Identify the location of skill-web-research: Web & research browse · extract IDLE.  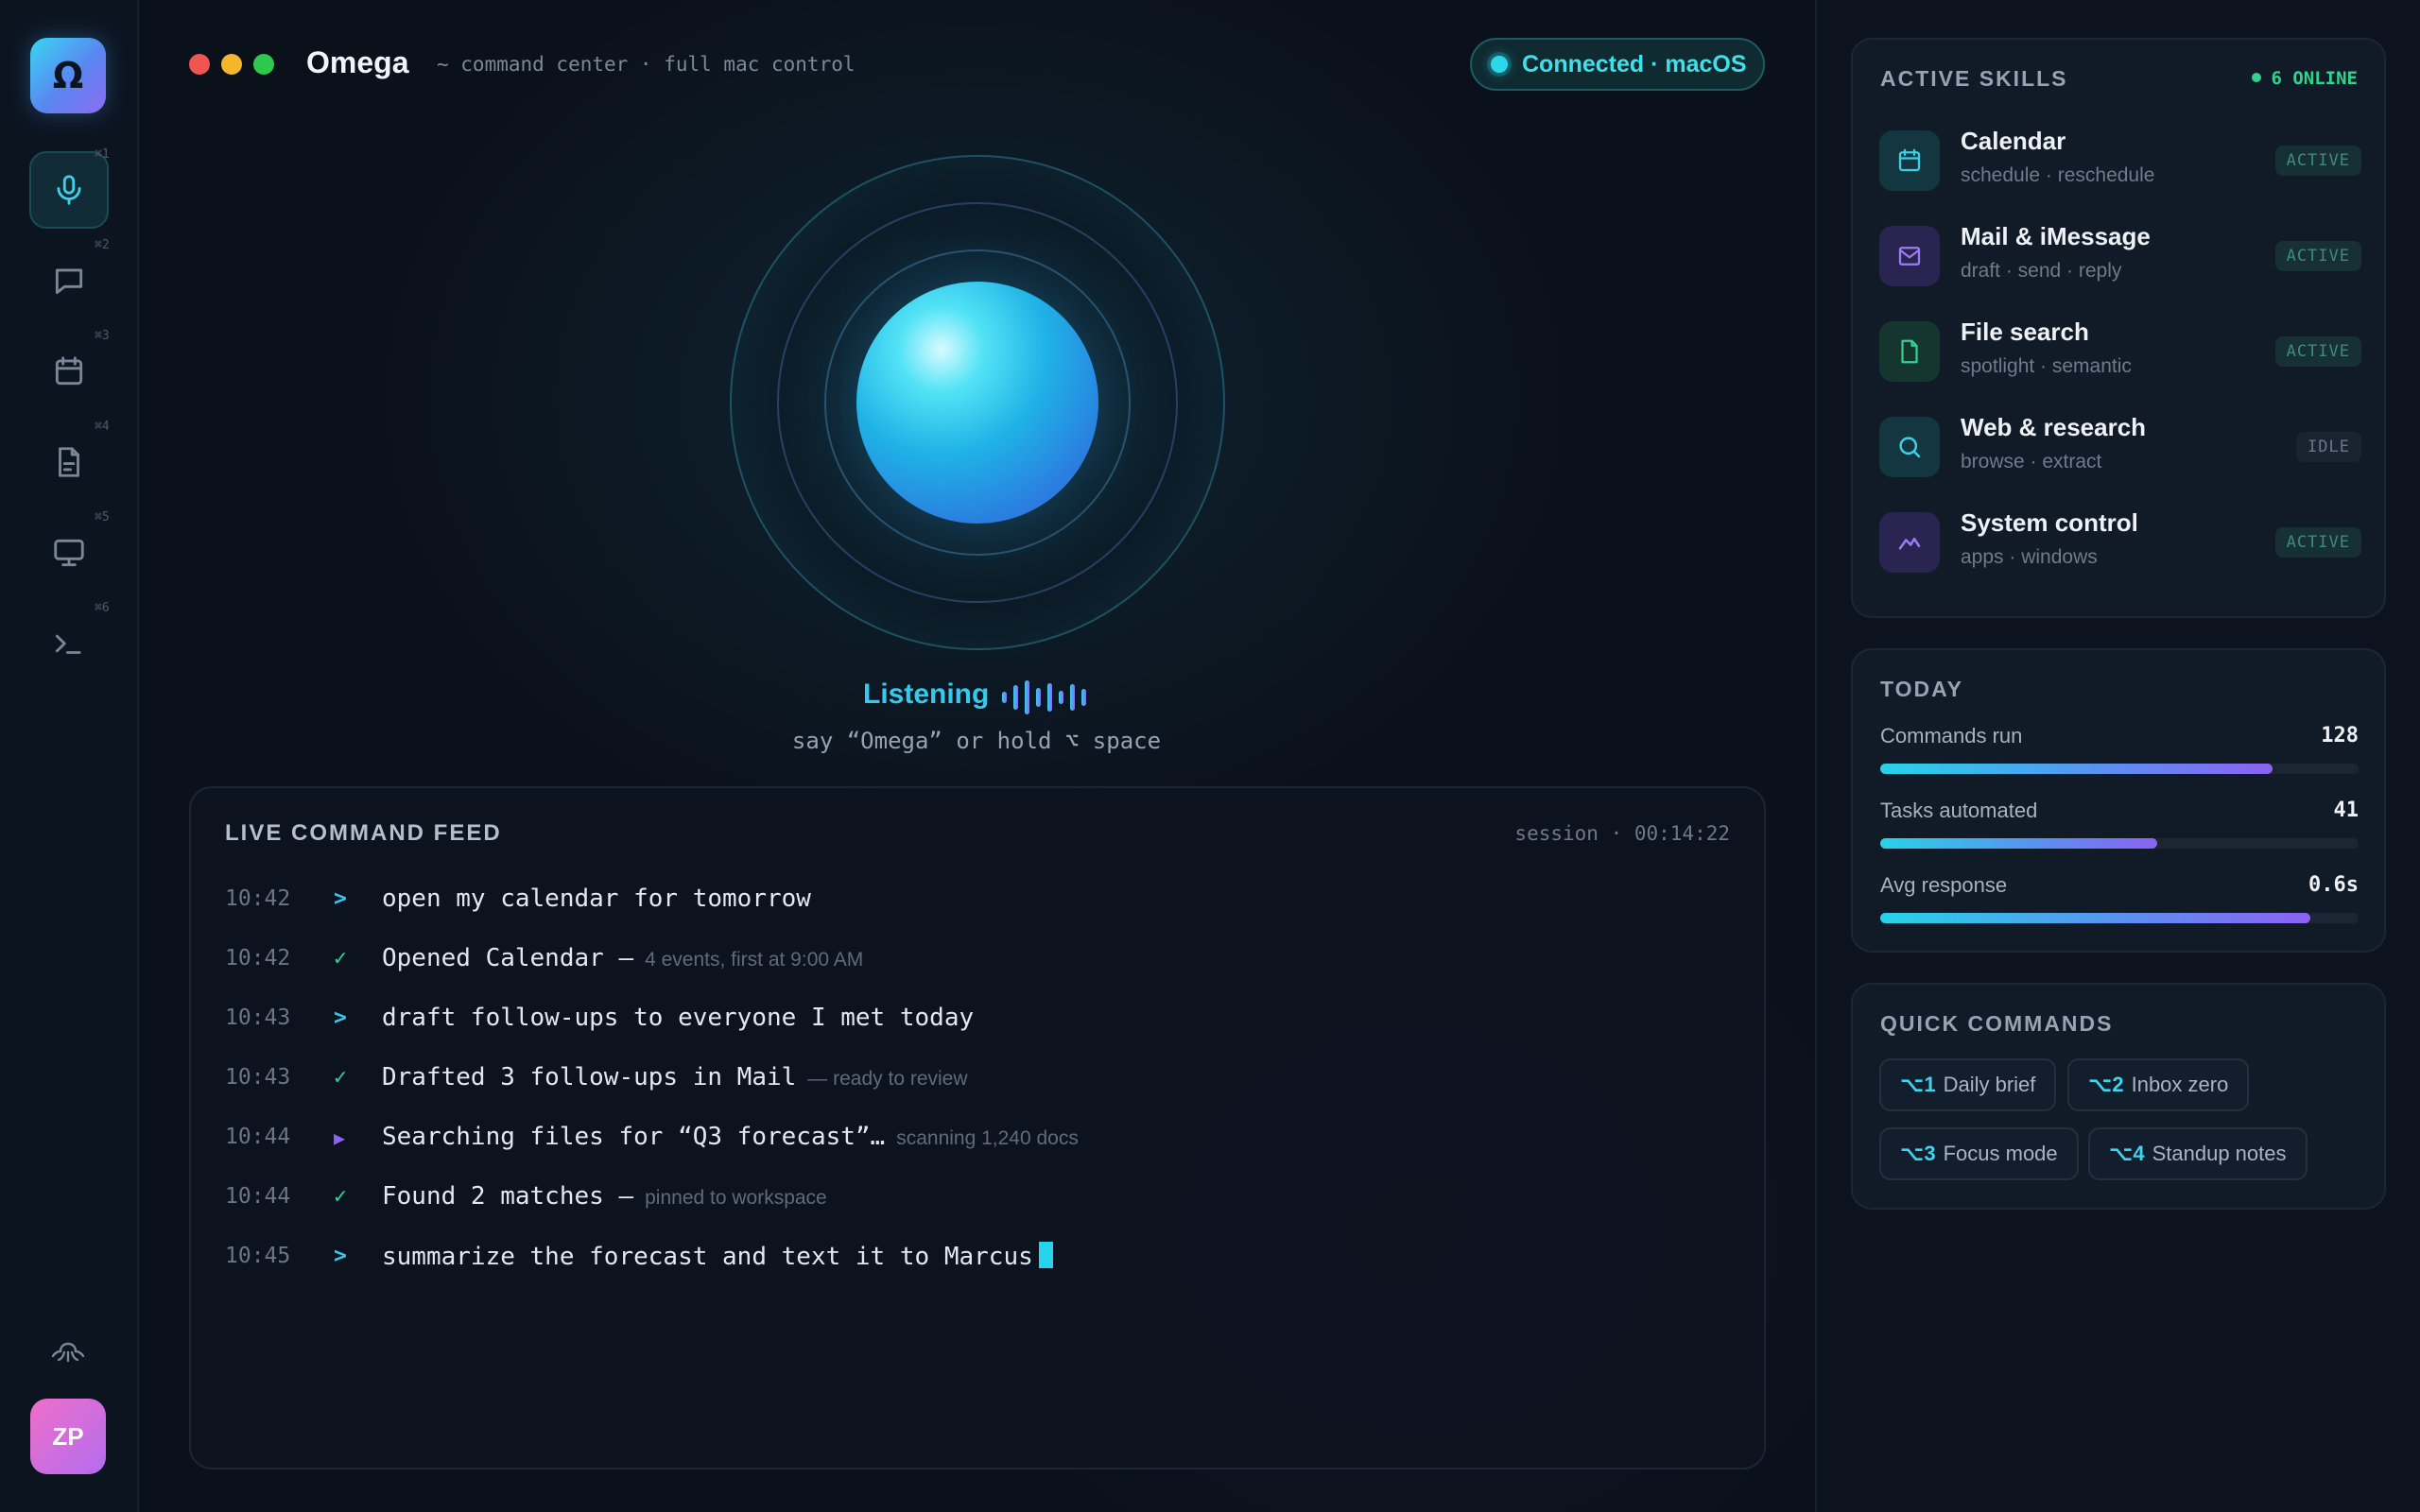
(2120, 446).